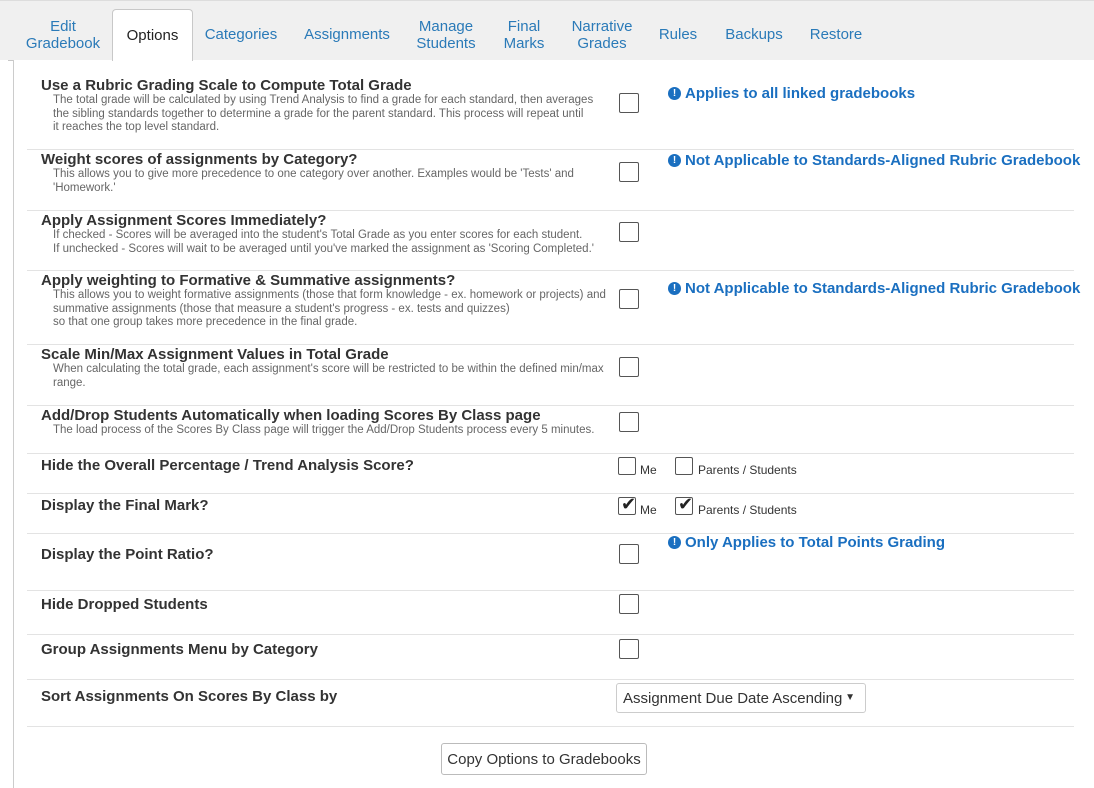 The width and height of the screenshot is (1094, 788). I want to click on tab-final-marks: Final Marks, so click(524, 34).